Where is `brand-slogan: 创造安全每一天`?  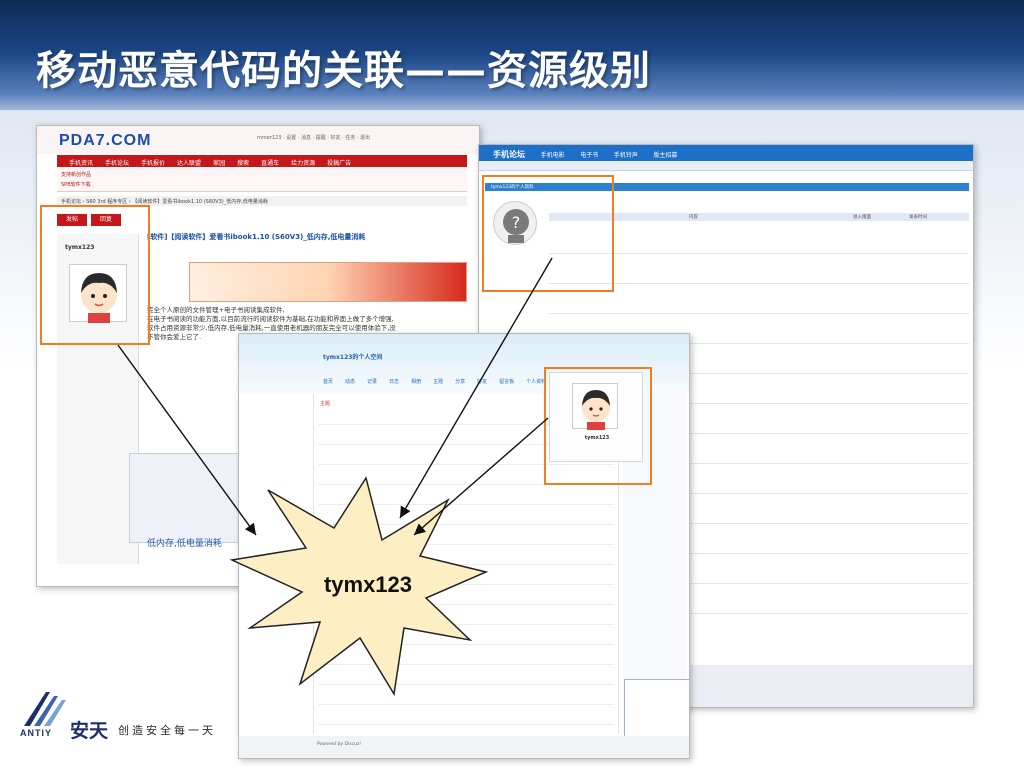
brand-slogan: 创造安全每一天 is located at coordinates (167, 730).